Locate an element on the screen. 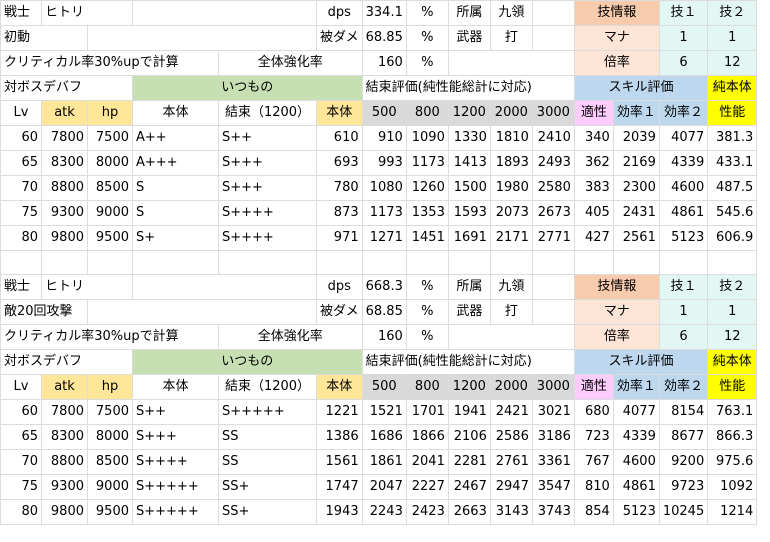 The image size is (770, 542). data-cell: 1092 is located at coordinates (732, 487).